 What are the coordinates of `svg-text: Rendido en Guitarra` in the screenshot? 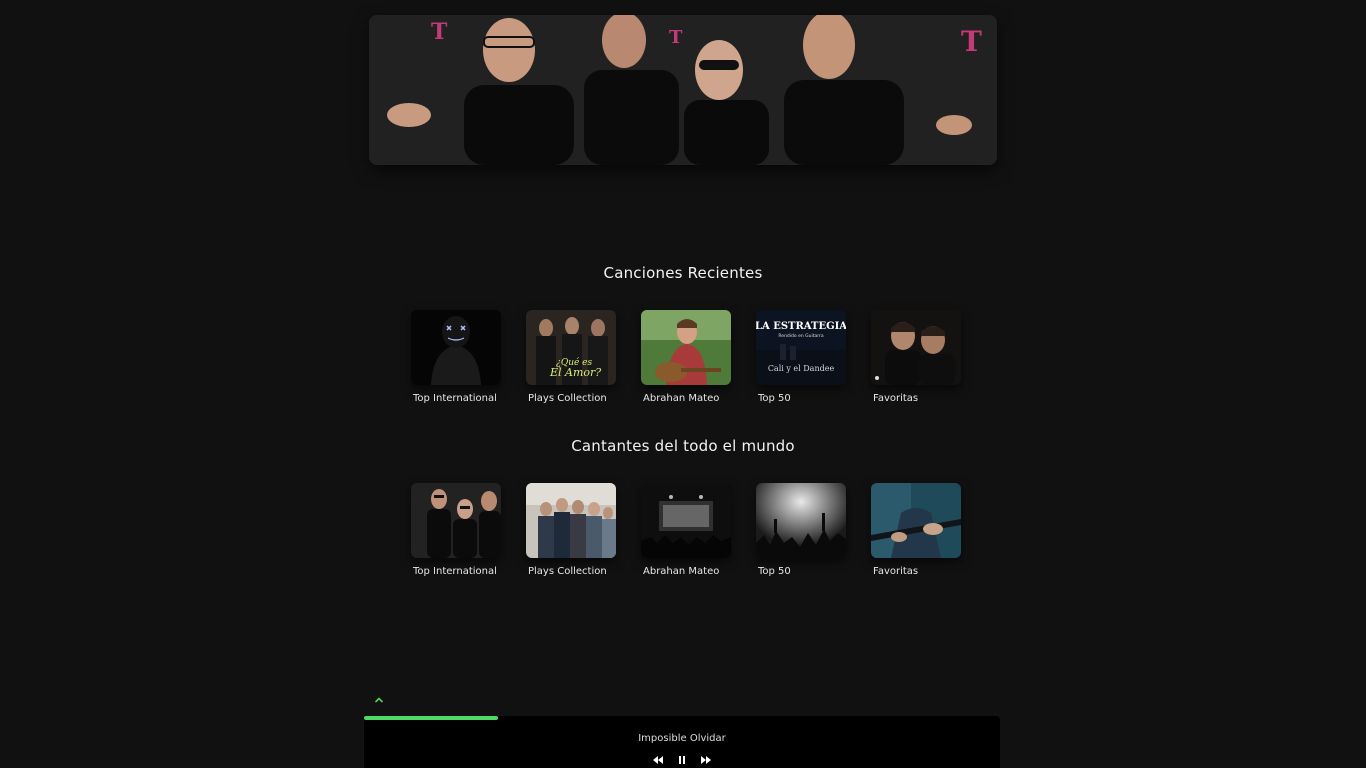 It's located at (800, 336).